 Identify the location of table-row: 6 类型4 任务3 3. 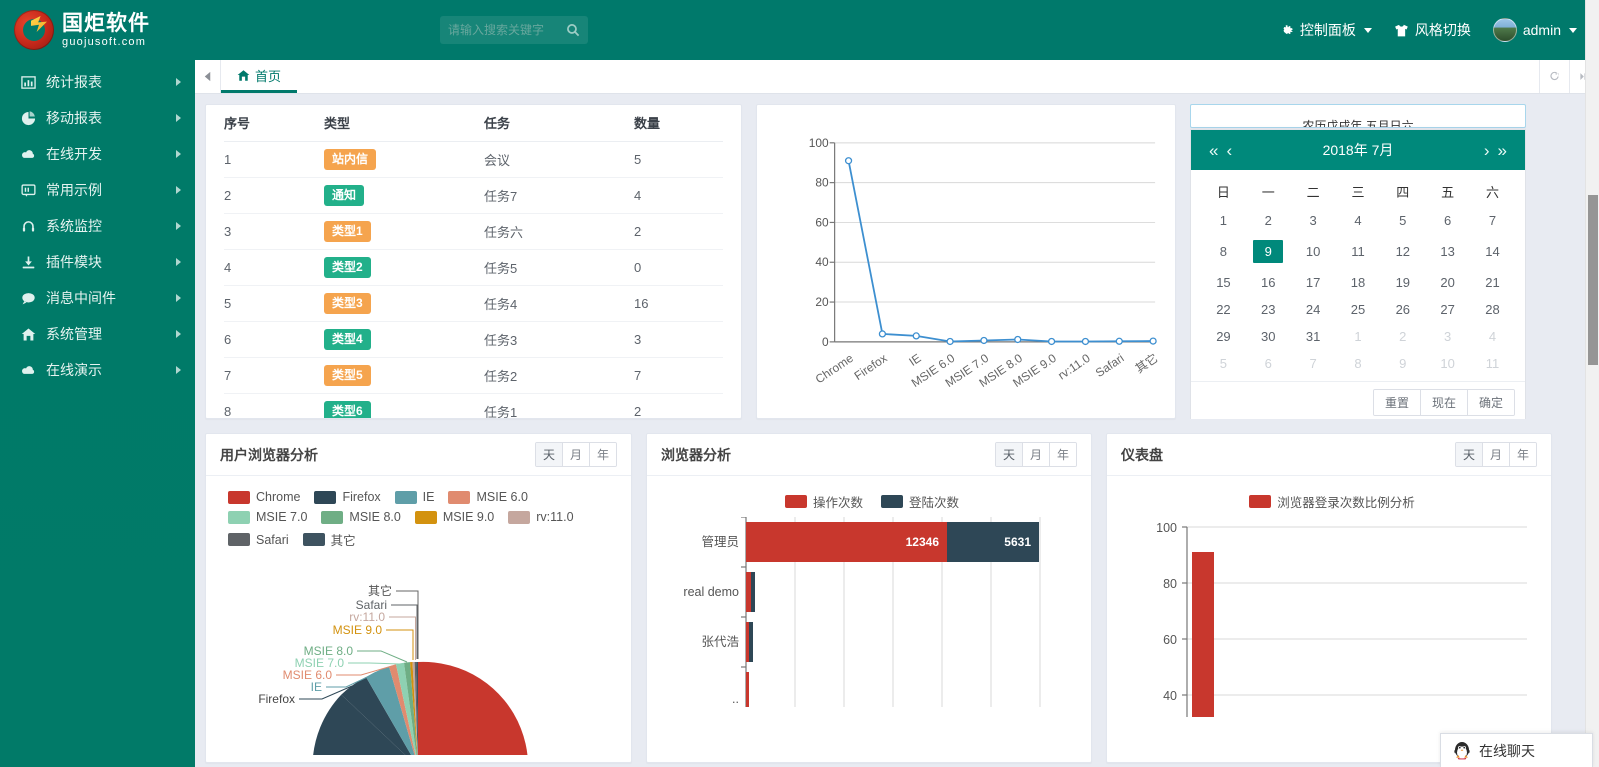
(473, 339).